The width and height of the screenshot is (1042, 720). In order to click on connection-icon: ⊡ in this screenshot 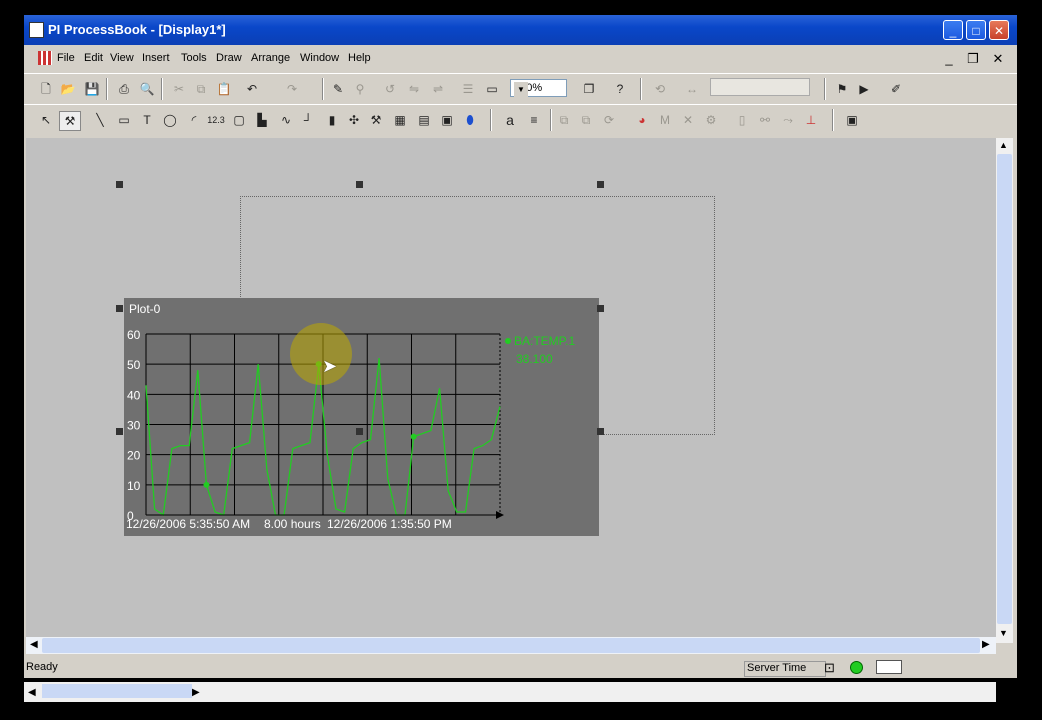, I will do `click(829, 668)`.